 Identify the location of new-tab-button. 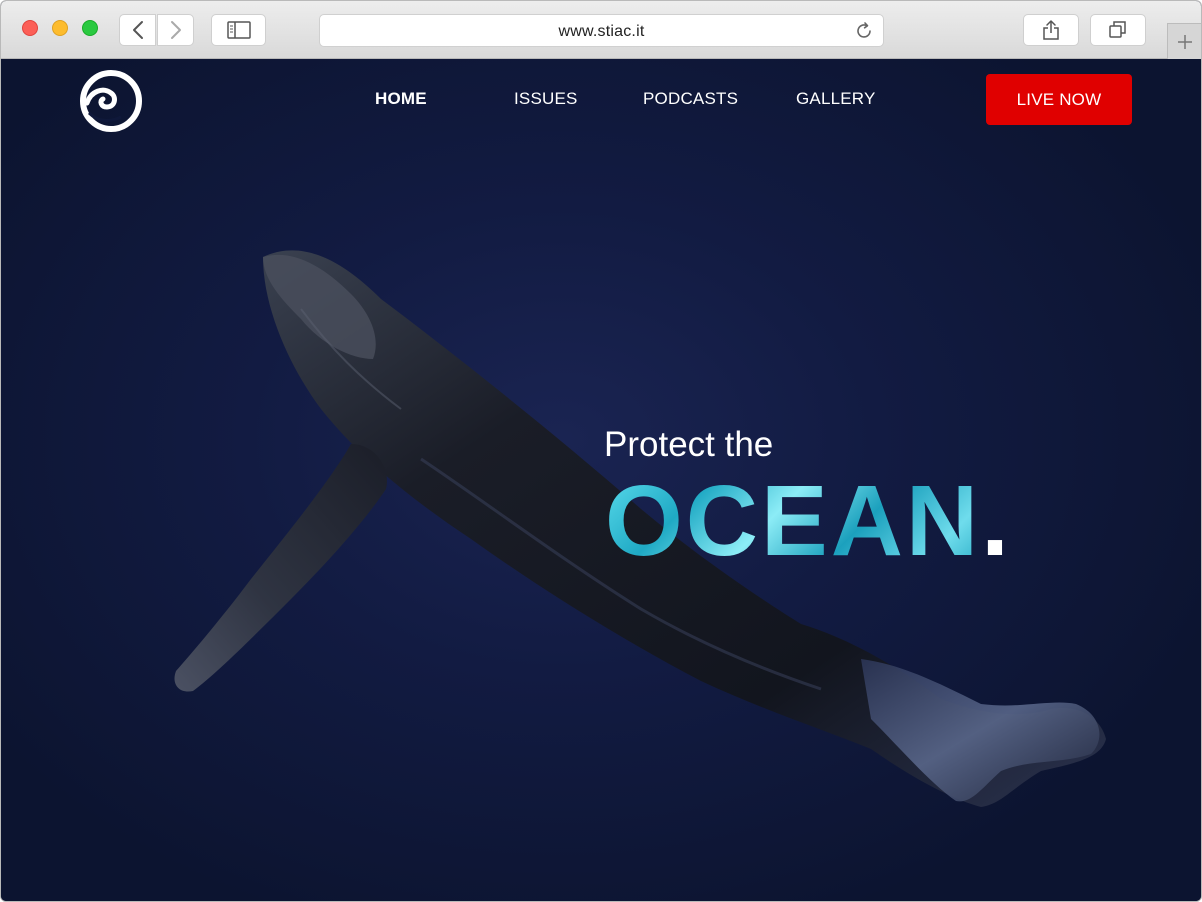
(1184, 41).